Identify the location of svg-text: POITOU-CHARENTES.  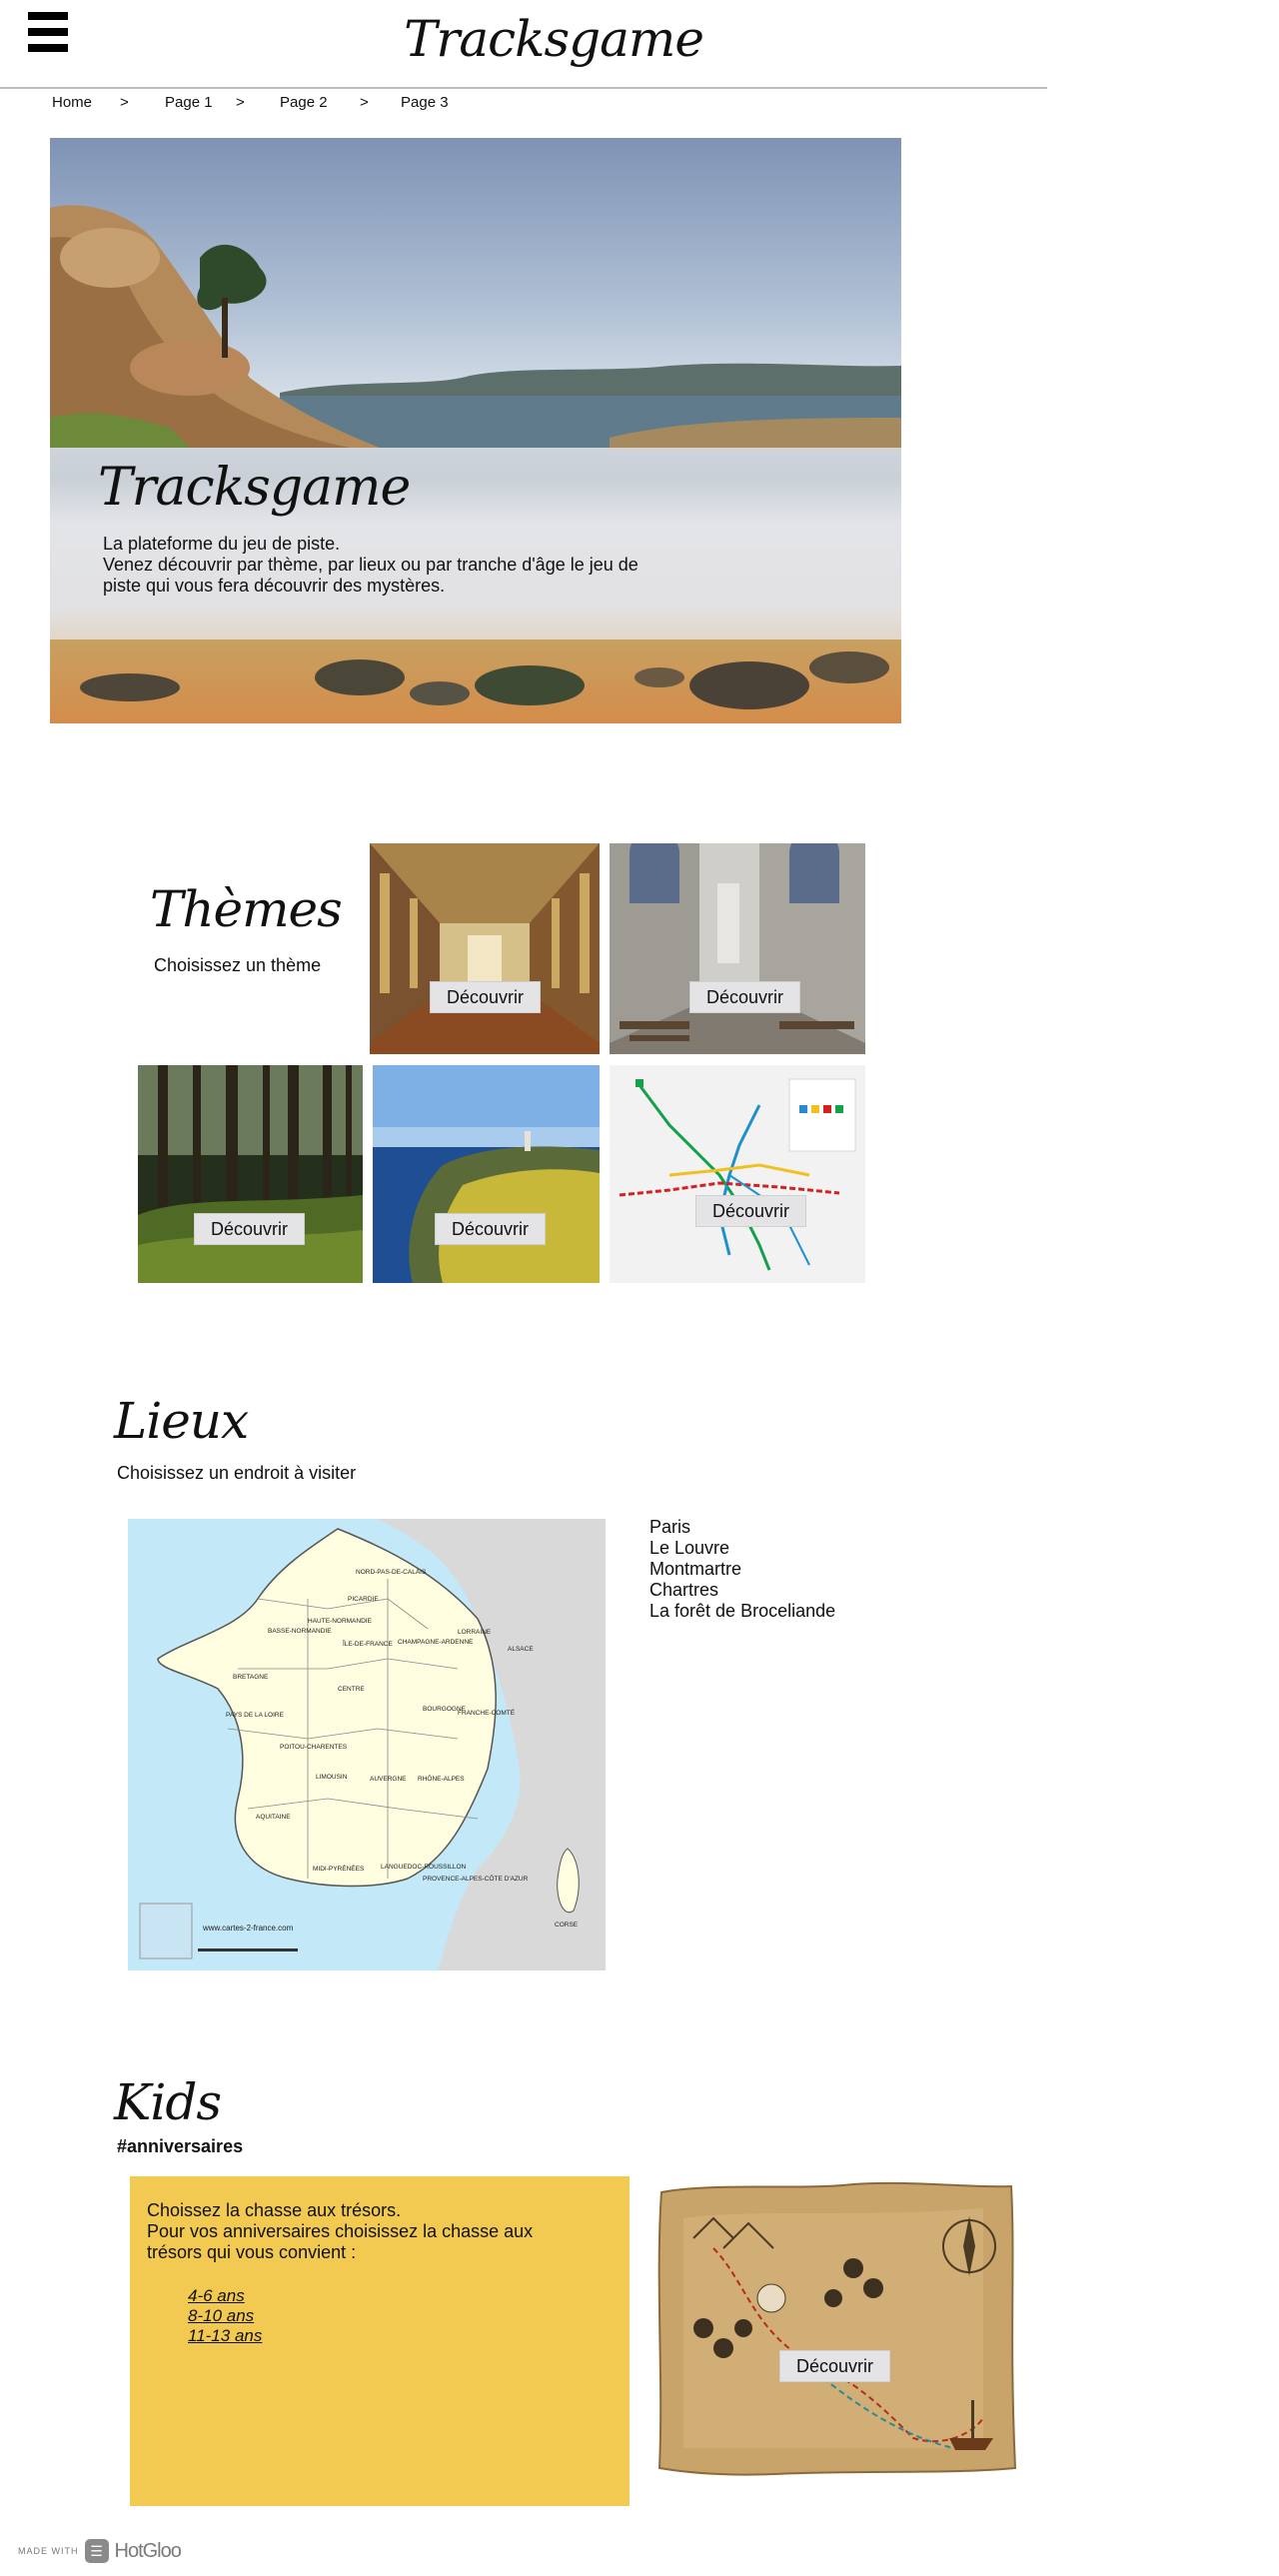
(314, 1747).